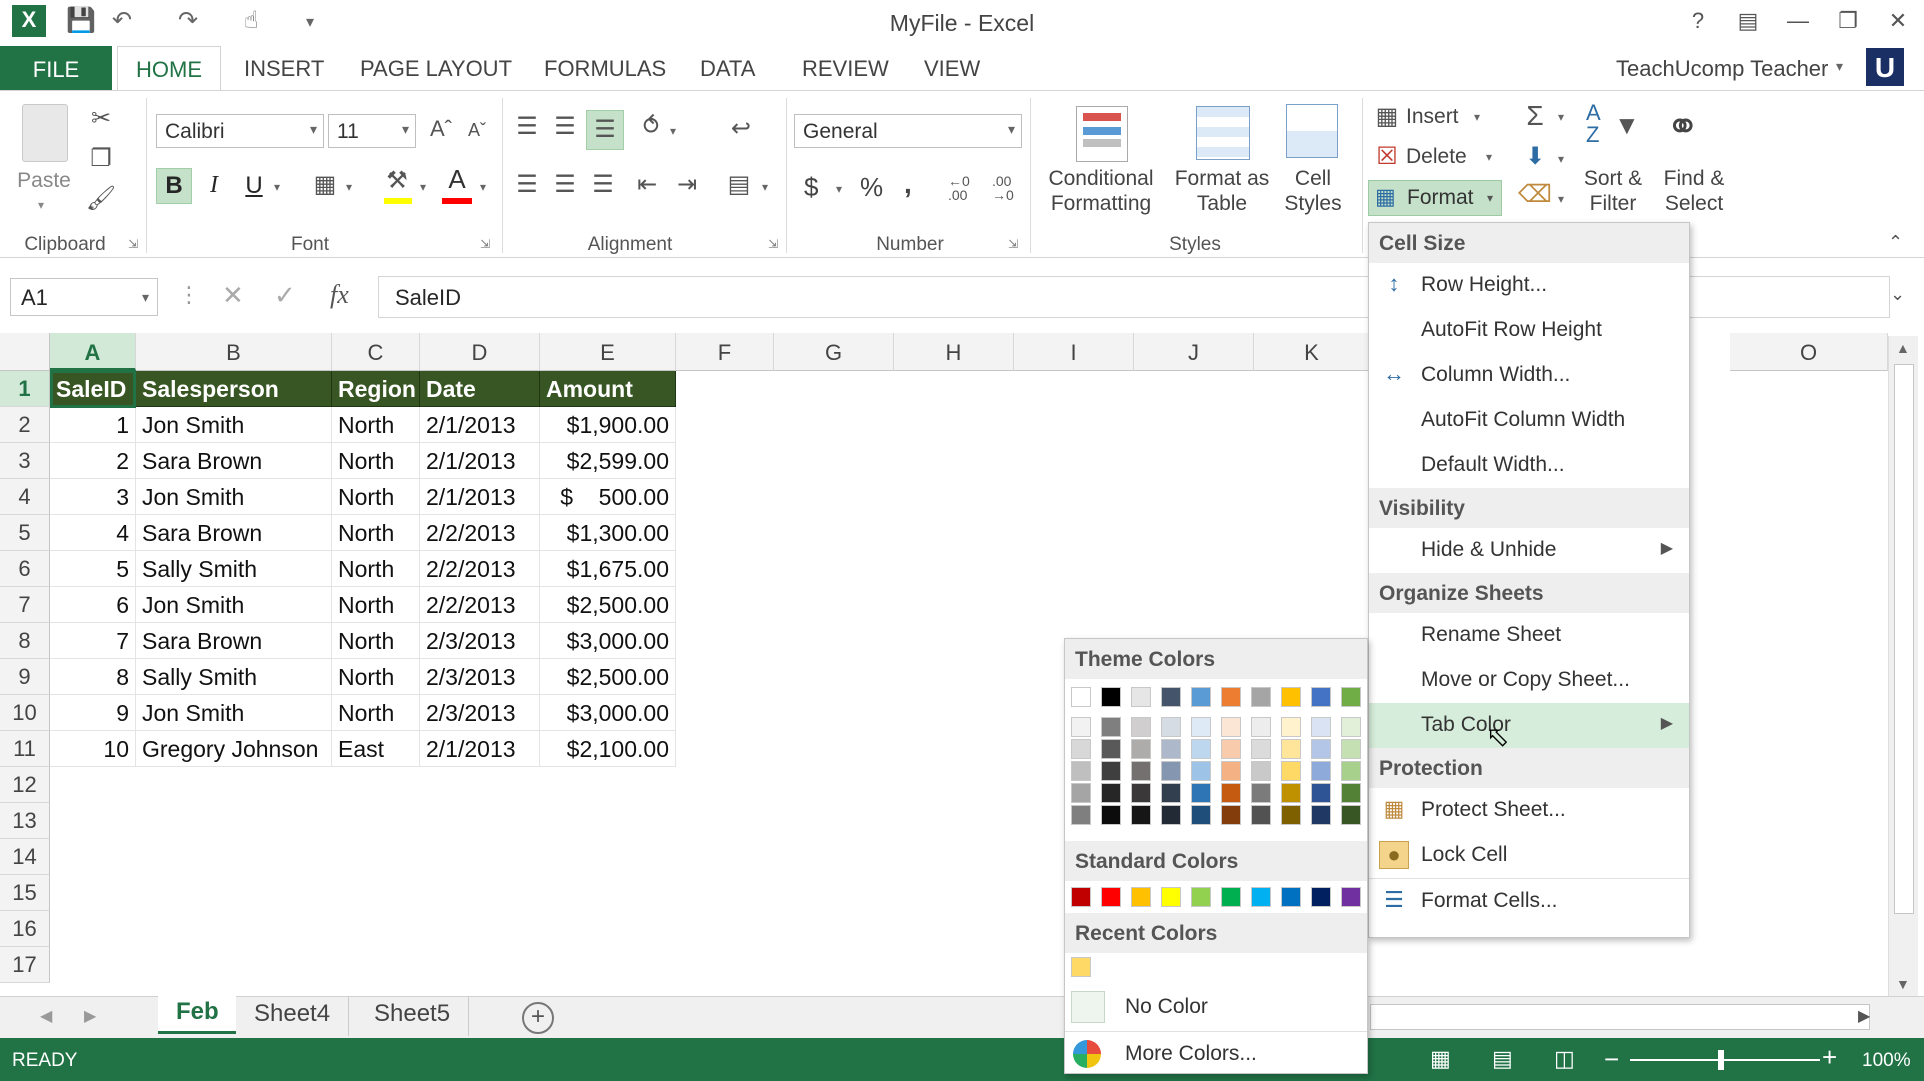 The width and height of the screenshot is (1924, 1081). I want to click on font-launcher-icon: ⇲, so click(485, 244).